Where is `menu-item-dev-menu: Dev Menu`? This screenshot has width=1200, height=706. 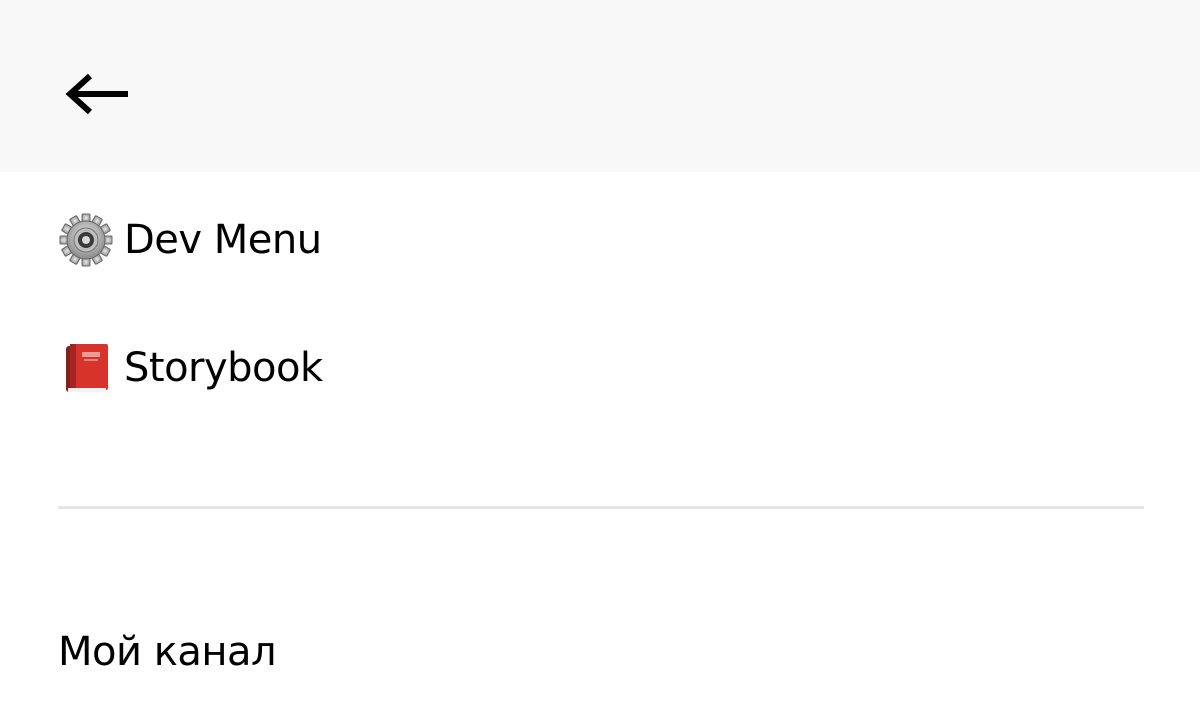
menu-item-dev-menu: Dev Menu is located at coordinates (190, 240).